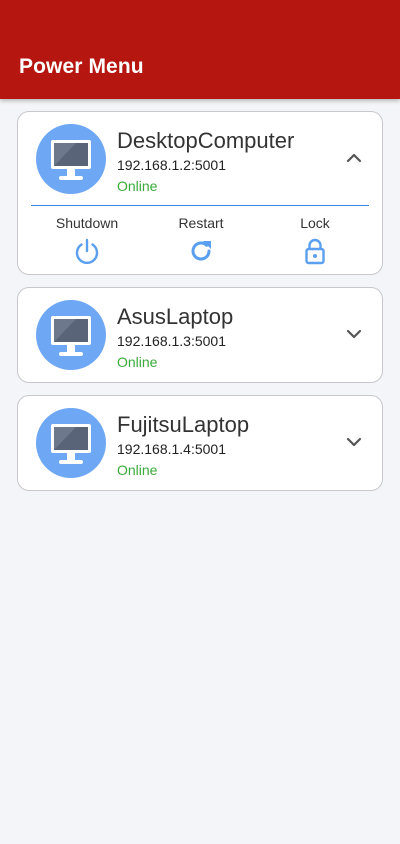 Image resolution: width=400 pixels, height=844 pixels. Describe the element at coordinates (315, 223) in the screenshot. I see `lock-label: Lock` at that location.